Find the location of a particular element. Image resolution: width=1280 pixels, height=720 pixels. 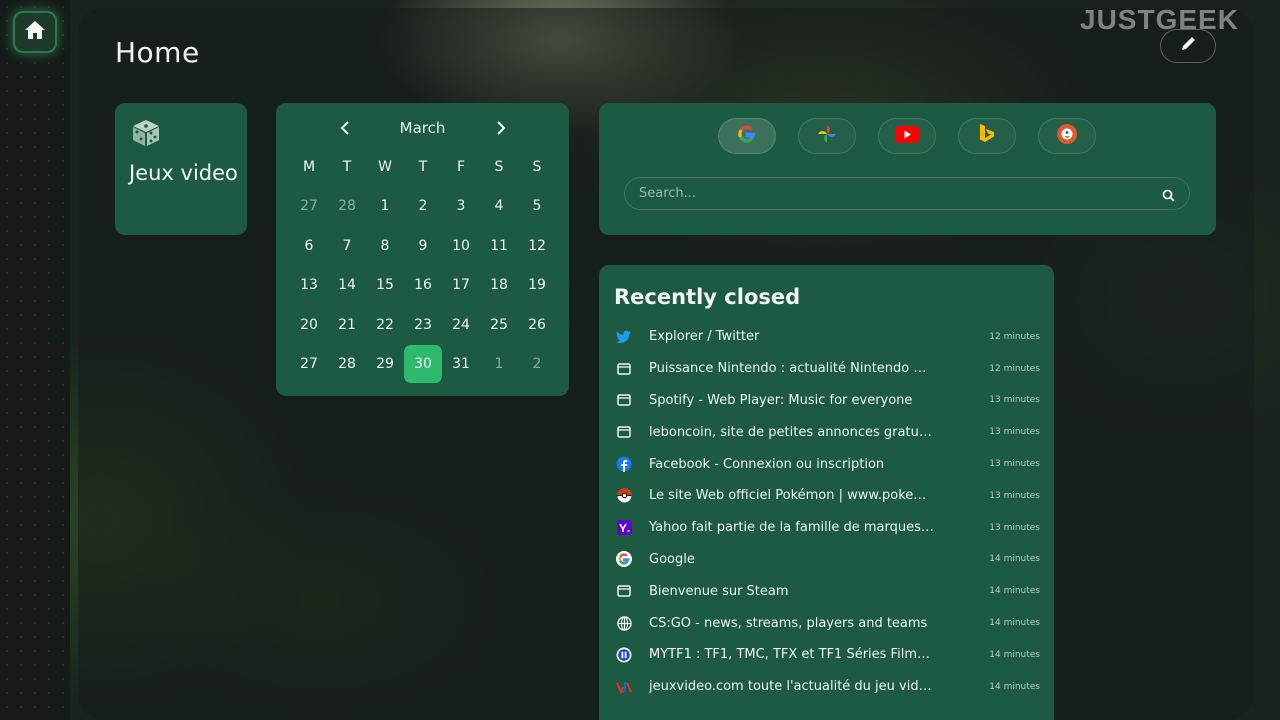

calendar-day: 7 is located at coordinates (347, 246).